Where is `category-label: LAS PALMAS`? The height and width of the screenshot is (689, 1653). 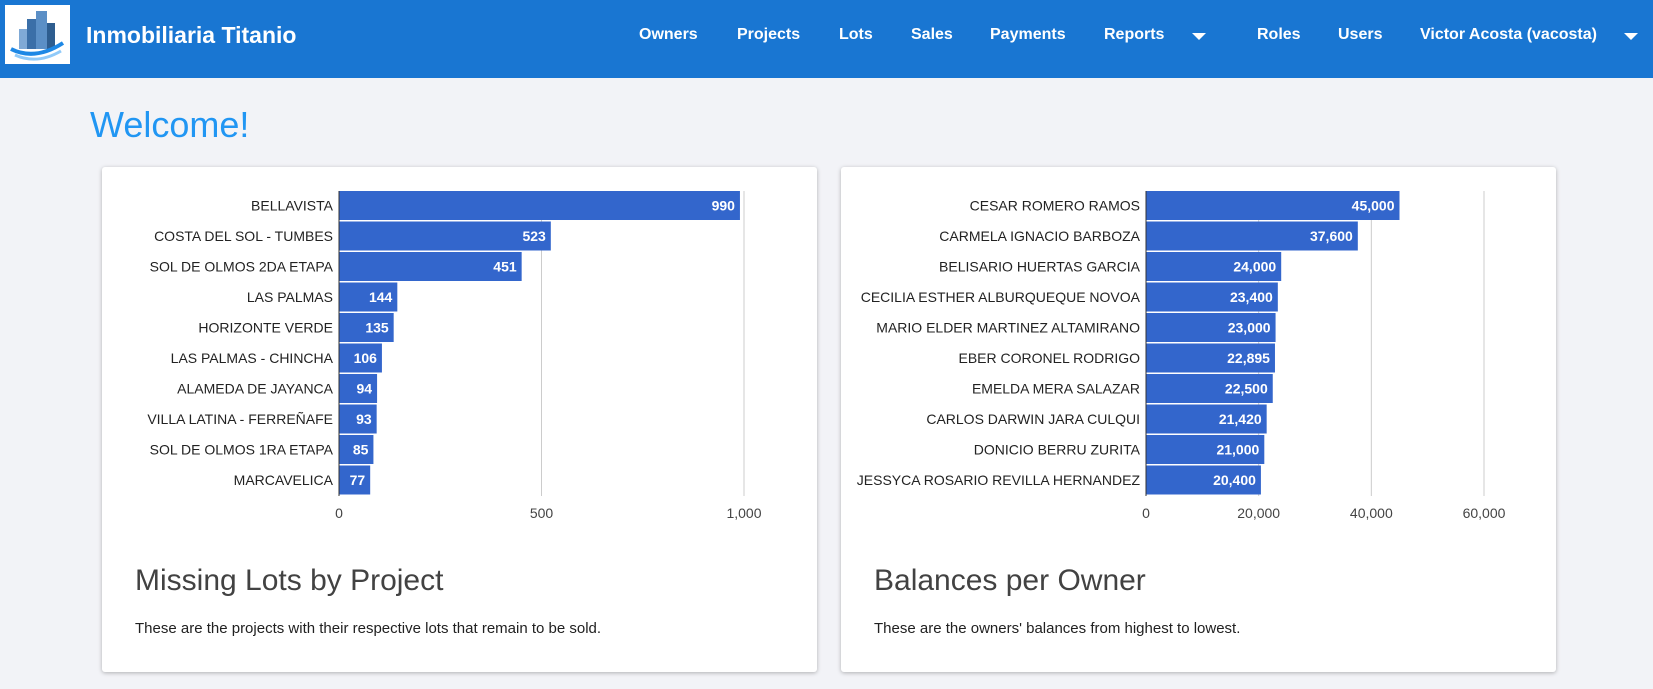
category-label: LAS PALMAS is located at coordinates (290, 297).